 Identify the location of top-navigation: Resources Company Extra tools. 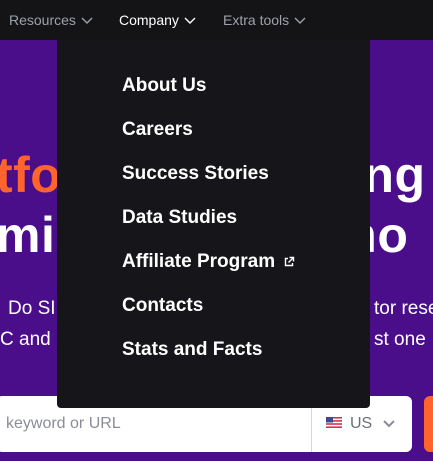
(216, 20).